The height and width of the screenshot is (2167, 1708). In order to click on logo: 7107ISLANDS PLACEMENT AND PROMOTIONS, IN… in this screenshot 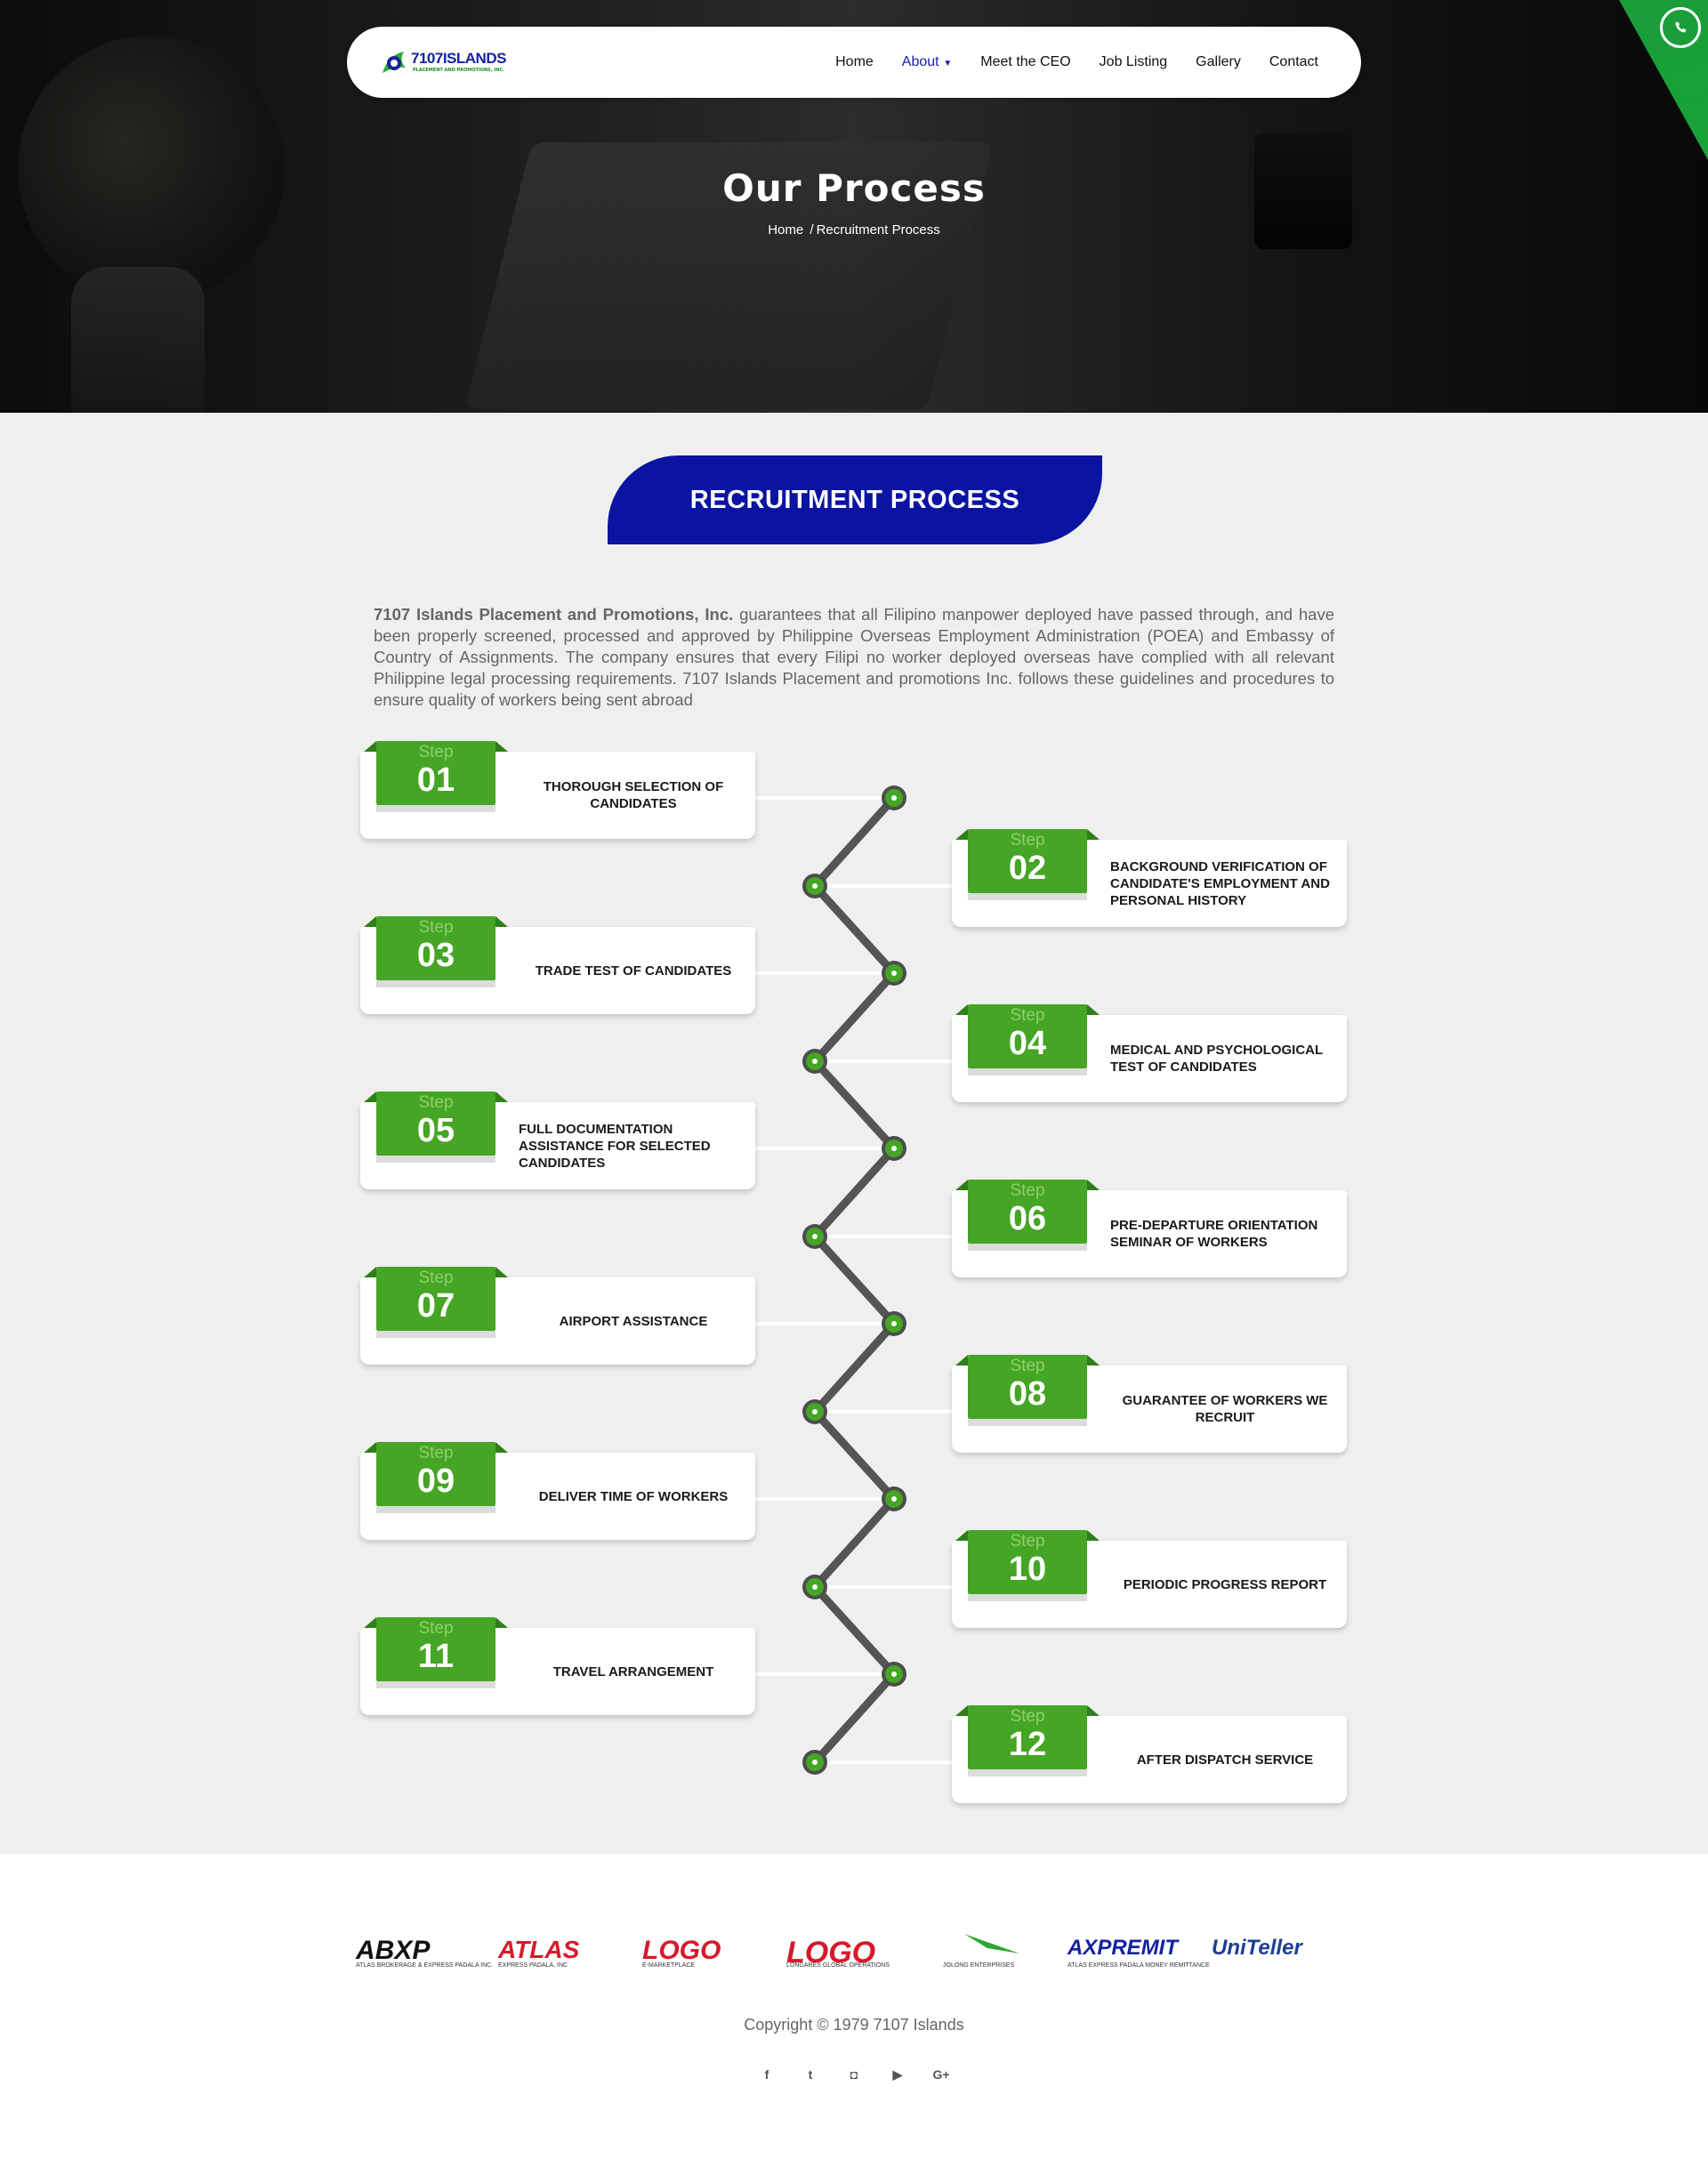, I will do `click(450, 63)`.